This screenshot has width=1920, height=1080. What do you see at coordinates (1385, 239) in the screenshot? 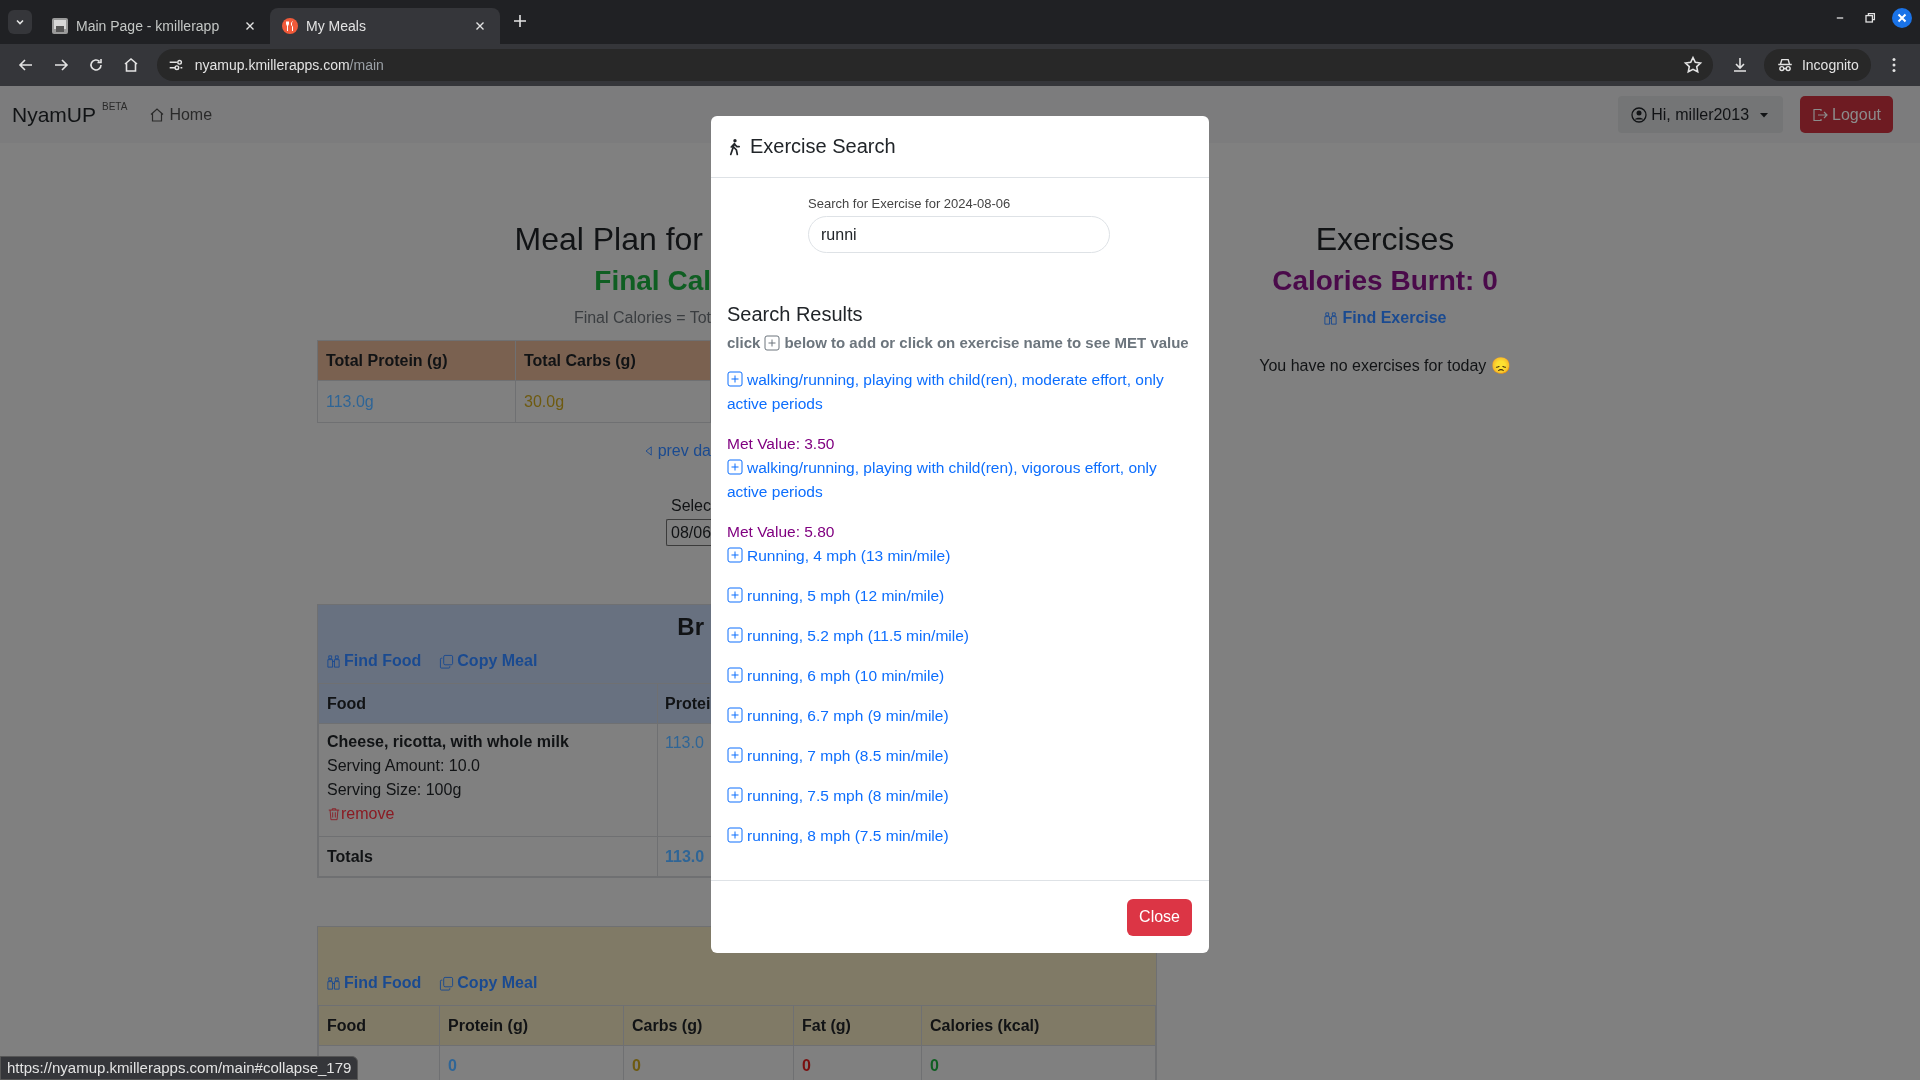
I see `section-title: Exercises` at bounding box center [1385, 239].